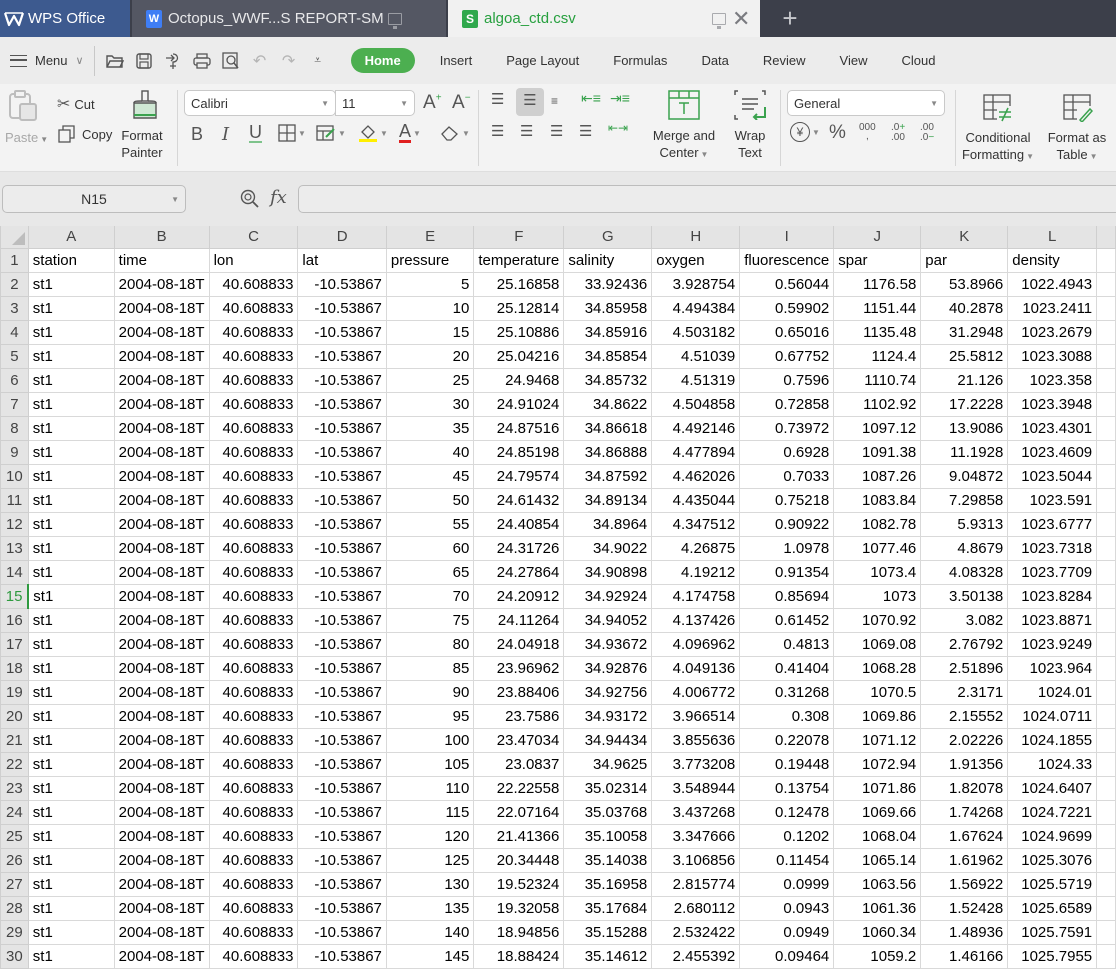 This screenshot has height=969, width=1116. What do you see at coordinates (696, 476) in the screenshot?
I see `cell: 4.462026` at bounding box center [696, 476].